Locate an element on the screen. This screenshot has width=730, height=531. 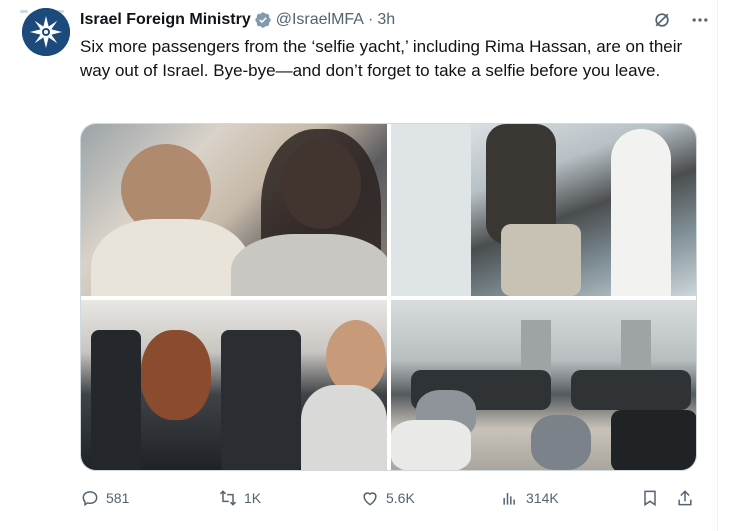
header-actions is located at coordinates (681, 20).